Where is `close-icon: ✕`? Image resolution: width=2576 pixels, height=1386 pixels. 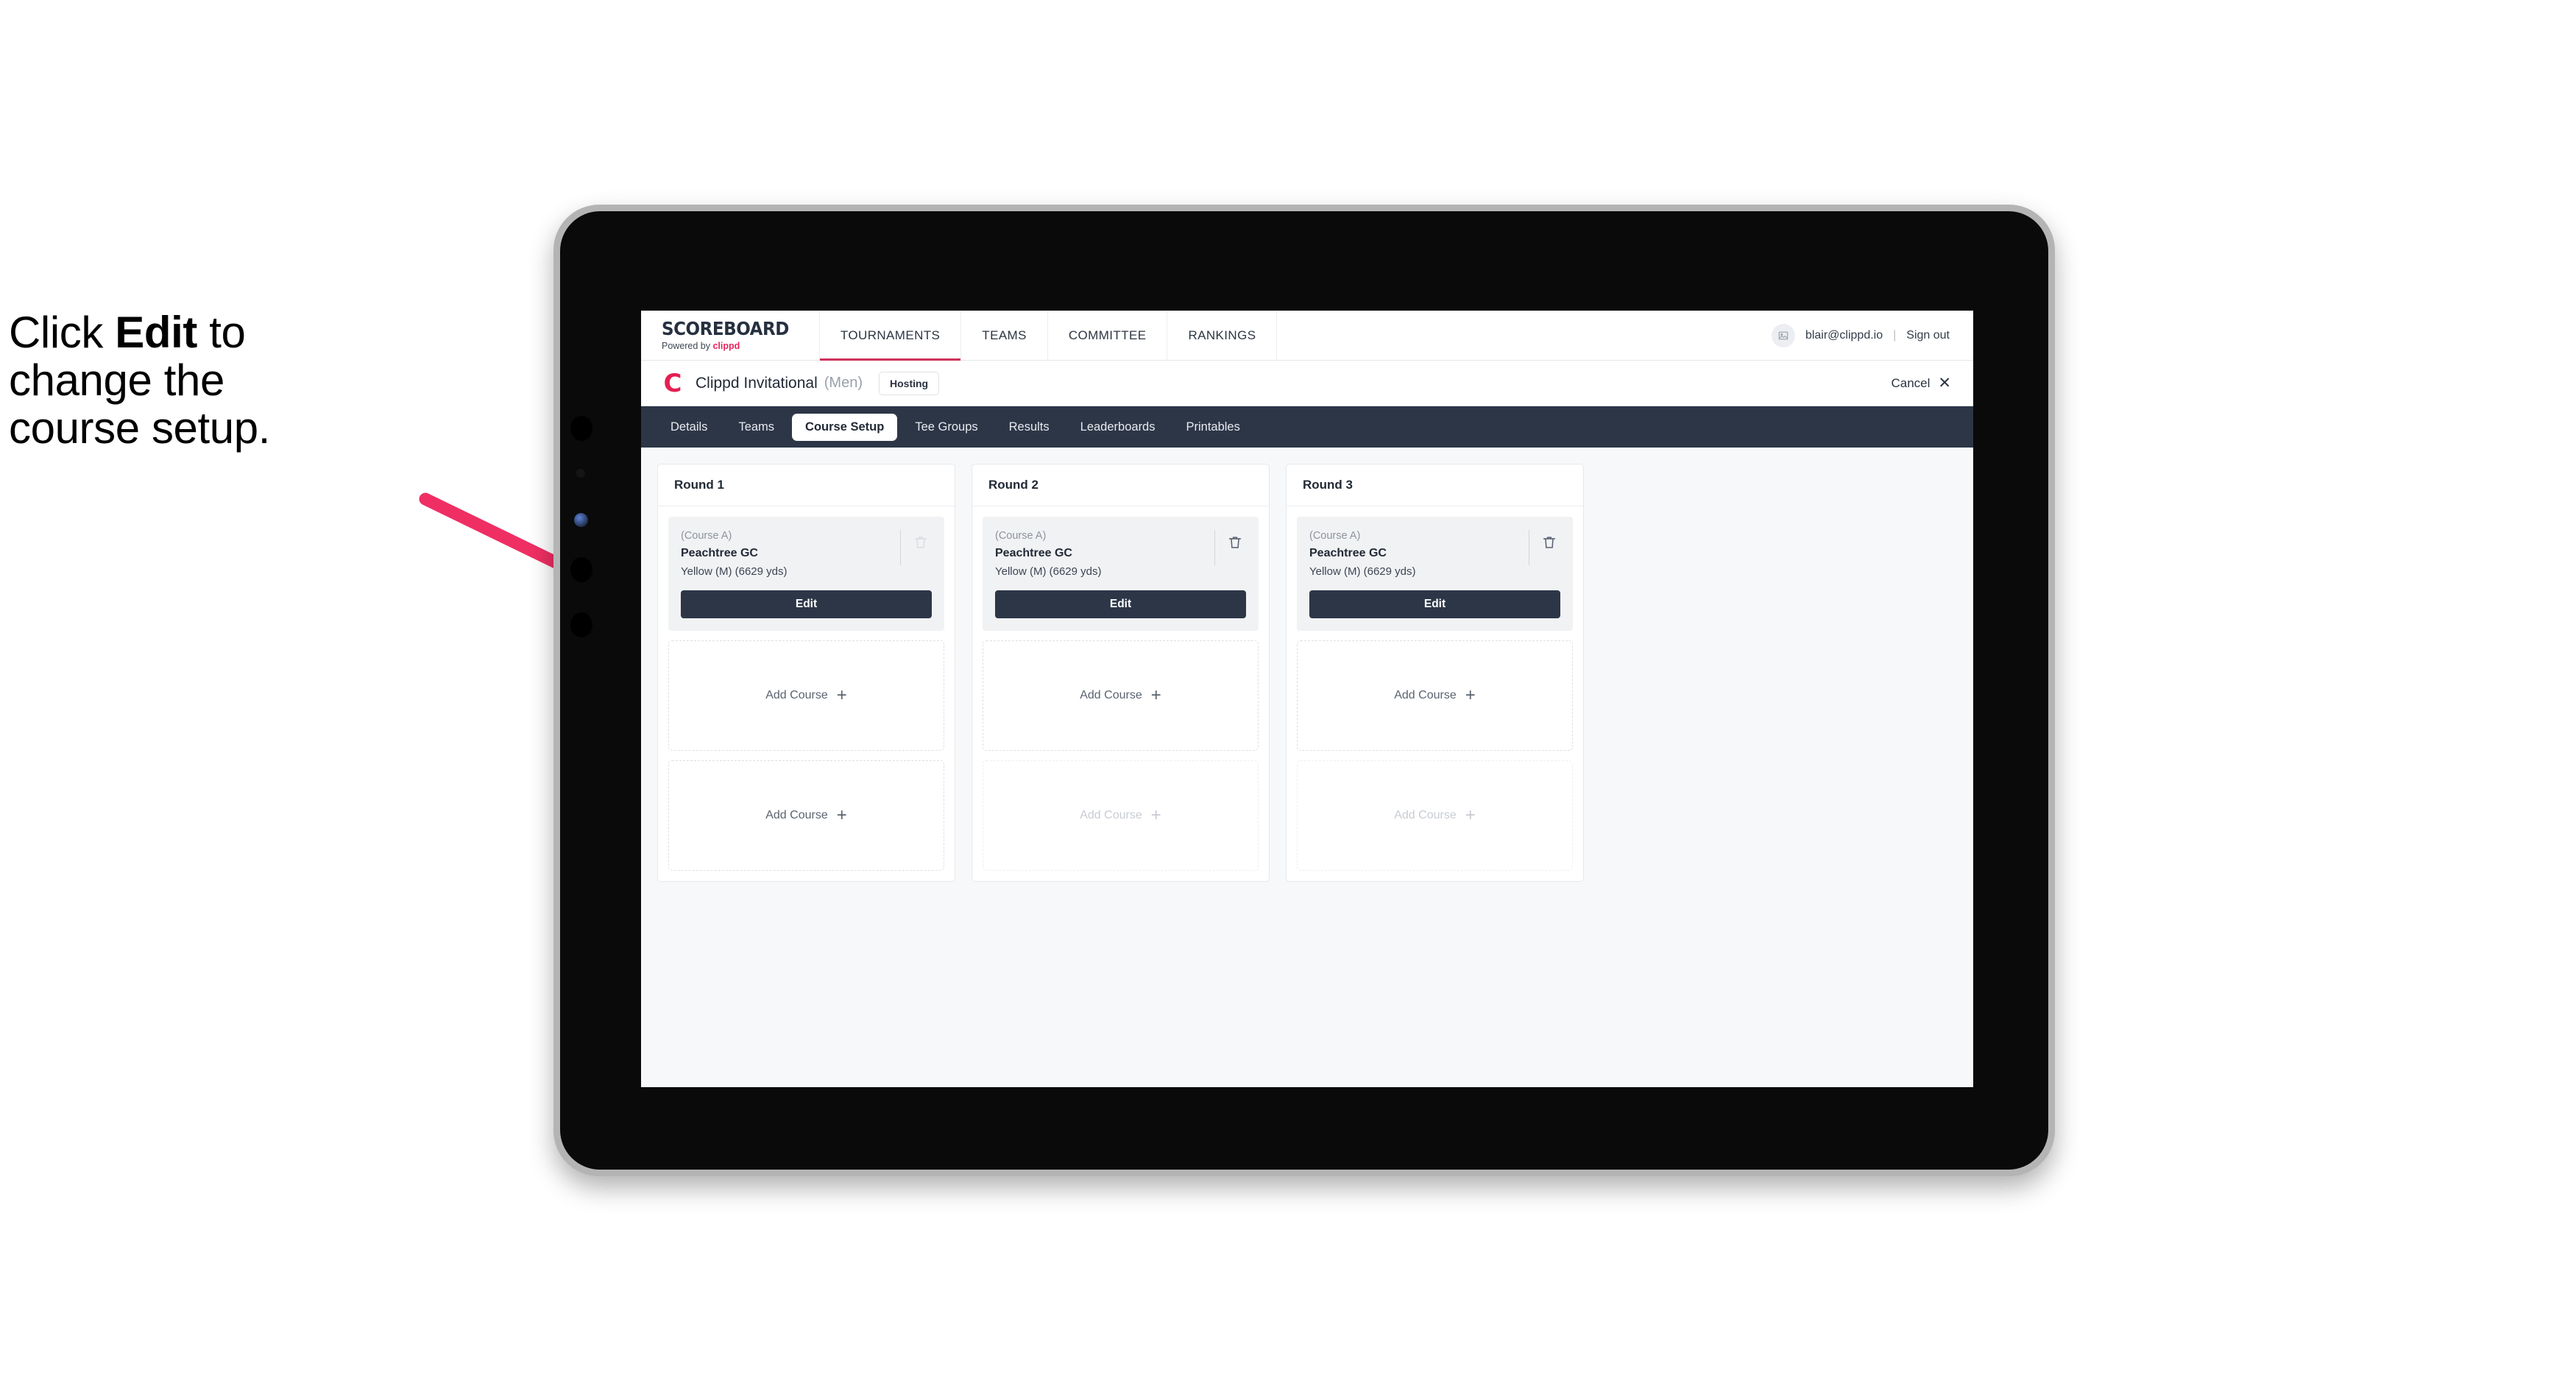 close-icon: ✕ is located at coordinates (1944, 384).